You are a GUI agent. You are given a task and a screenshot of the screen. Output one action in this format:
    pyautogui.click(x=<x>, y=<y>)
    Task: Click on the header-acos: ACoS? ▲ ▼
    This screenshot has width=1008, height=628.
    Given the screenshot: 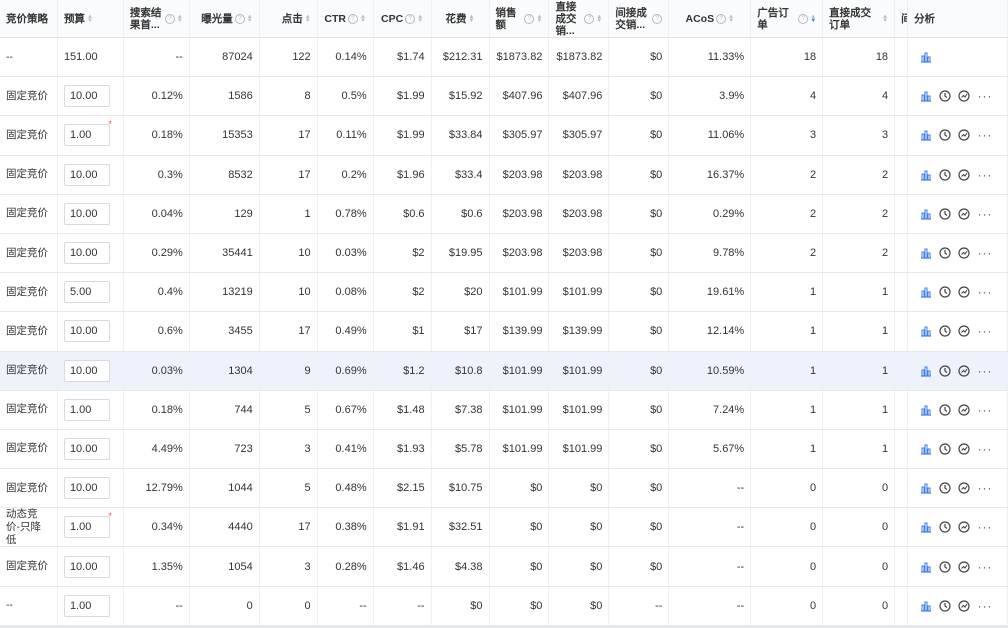 What is the action you would take?
    pyautogui.click(x=710, y=18)
    